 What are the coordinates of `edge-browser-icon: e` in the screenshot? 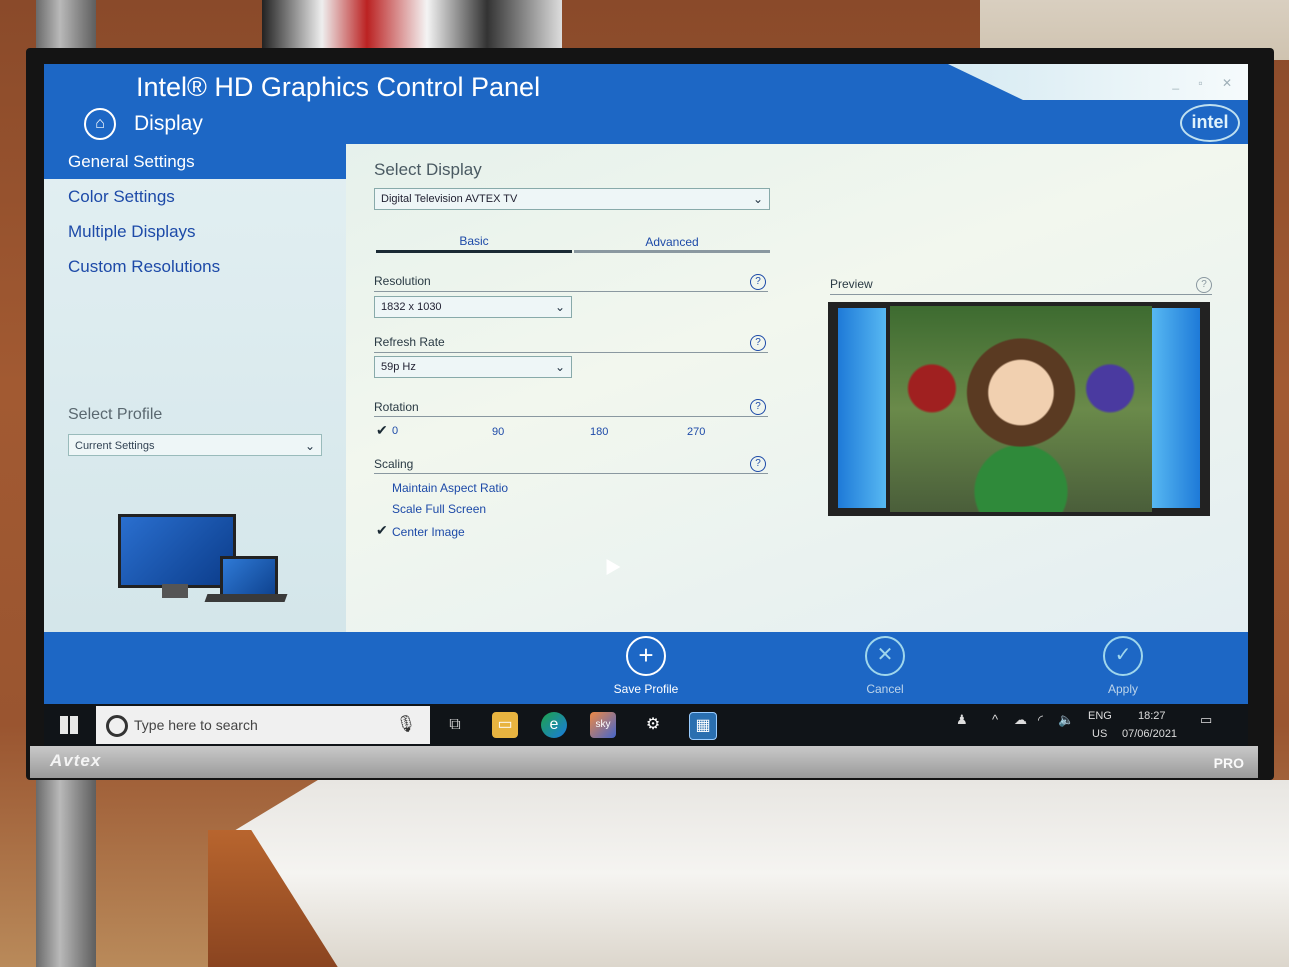 It's located at (554, 725).